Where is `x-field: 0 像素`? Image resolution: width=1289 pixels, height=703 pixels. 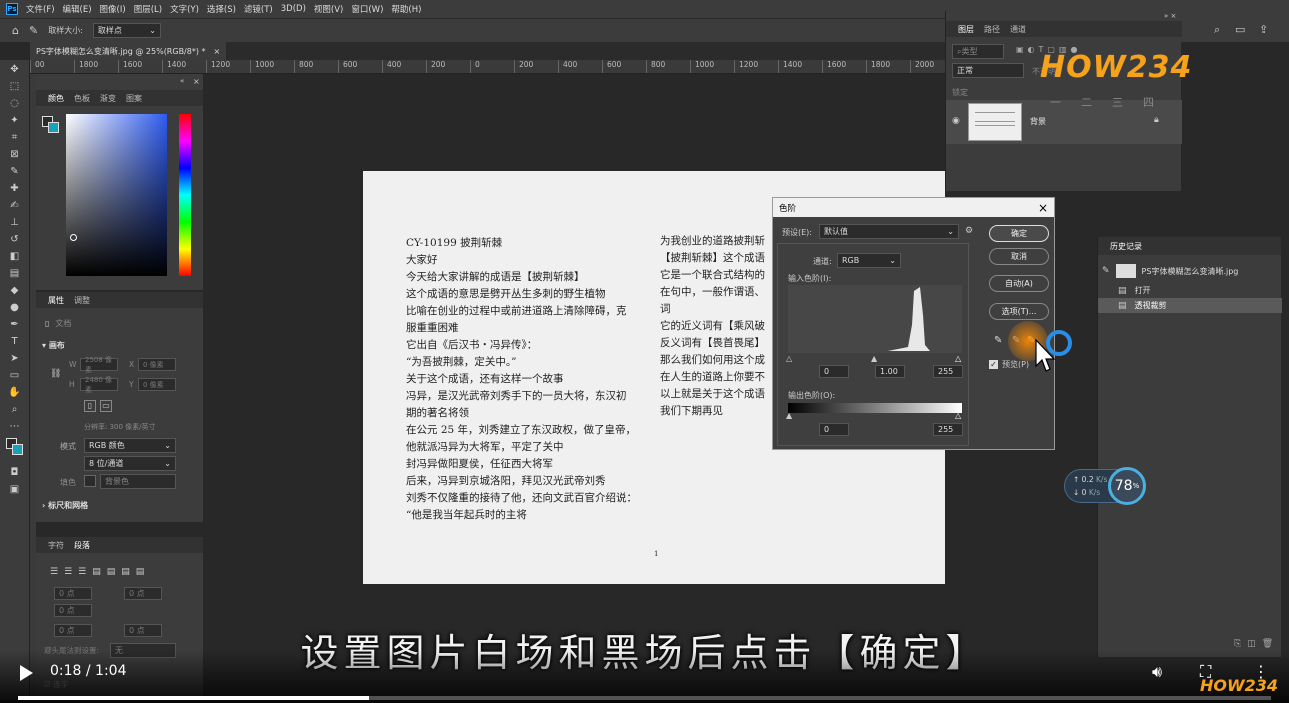 x-field: 0 像素 is located at coordinates (157, 364).